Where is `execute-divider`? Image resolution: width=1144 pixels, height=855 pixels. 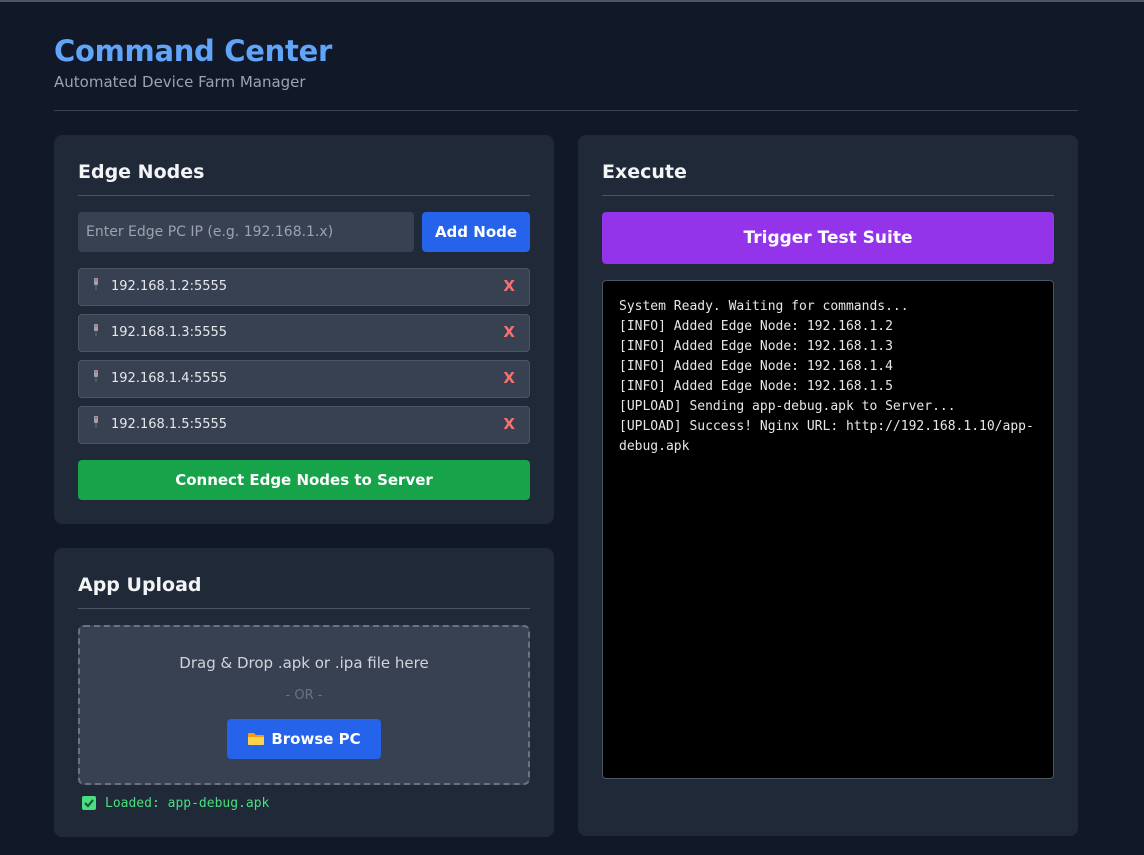
execute-divider is located at coordinates (828, 195).